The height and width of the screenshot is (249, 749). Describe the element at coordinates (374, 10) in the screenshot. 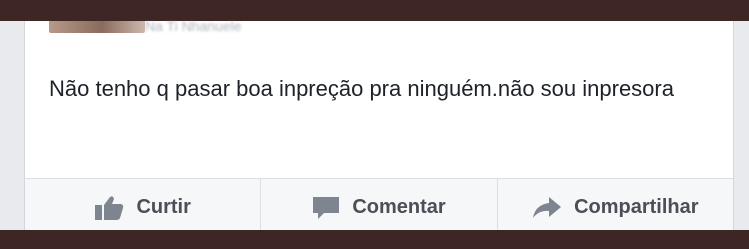

I see `top-frame-bar` at that location.